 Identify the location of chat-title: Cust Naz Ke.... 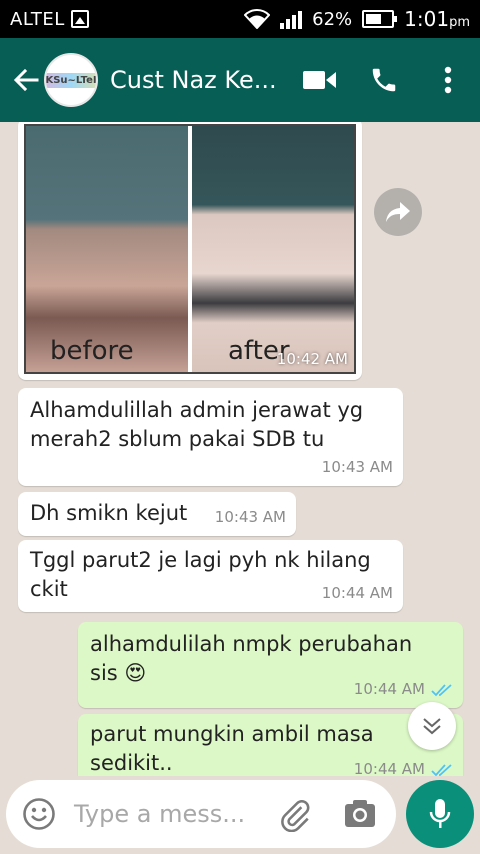
(197, 80).